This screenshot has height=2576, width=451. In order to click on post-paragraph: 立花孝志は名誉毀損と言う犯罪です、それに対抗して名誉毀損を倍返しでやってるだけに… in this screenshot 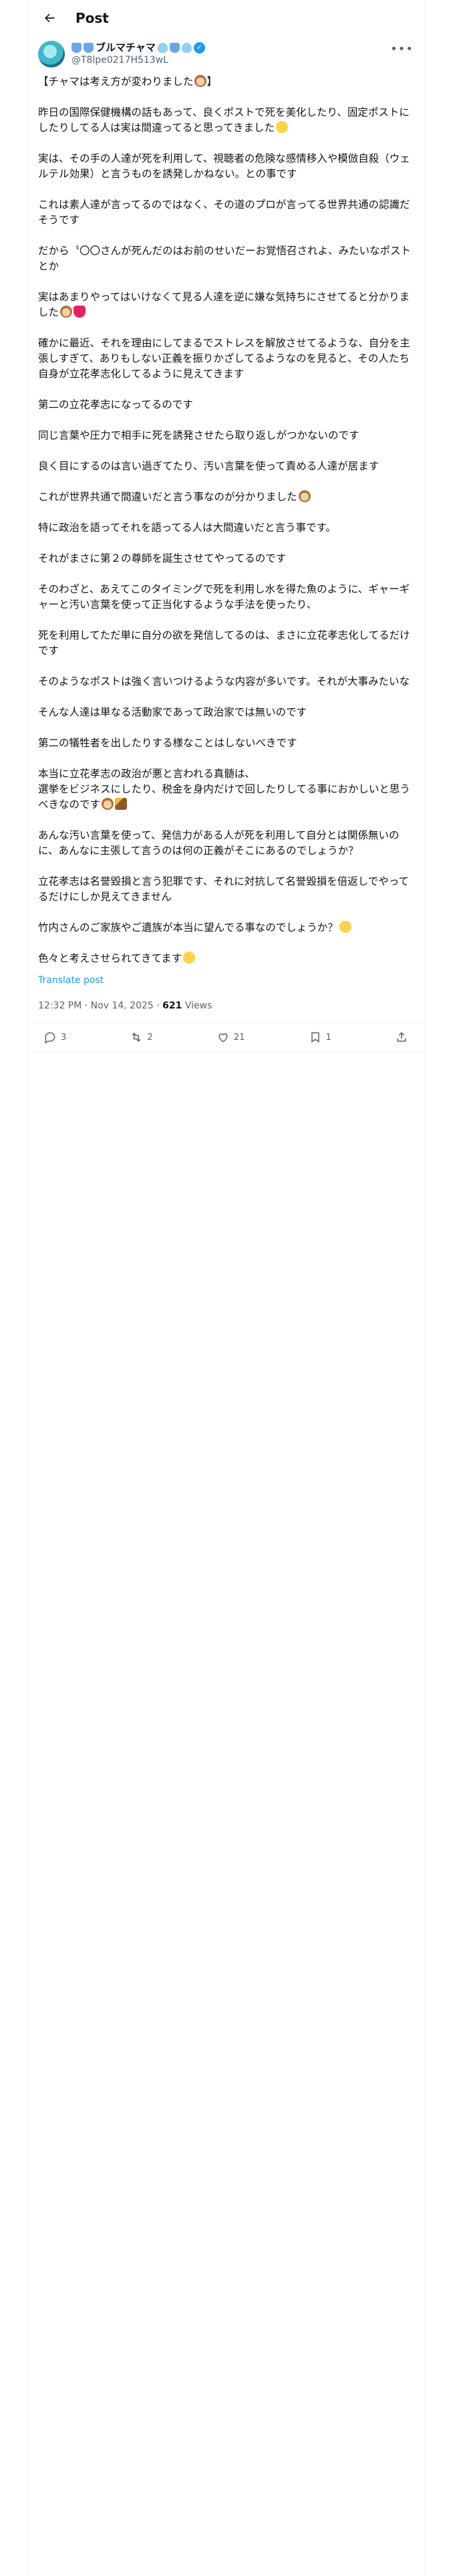, I will do `click(226, 890)`.